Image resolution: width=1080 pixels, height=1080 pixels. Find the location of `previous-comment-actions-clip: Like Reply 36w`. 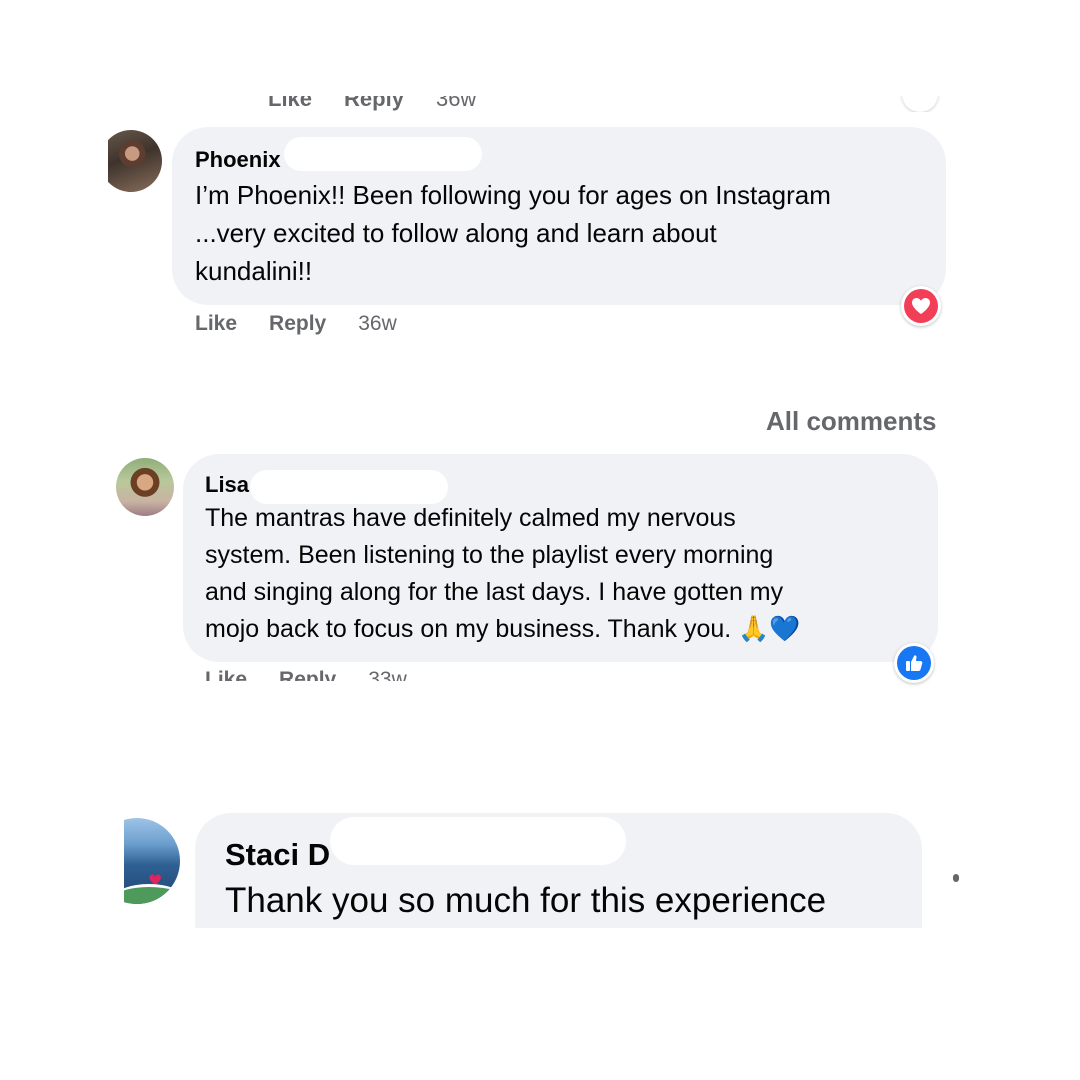

previous-comment-actions-clip: Like Reply 36w is located at coordinates (600, 104).